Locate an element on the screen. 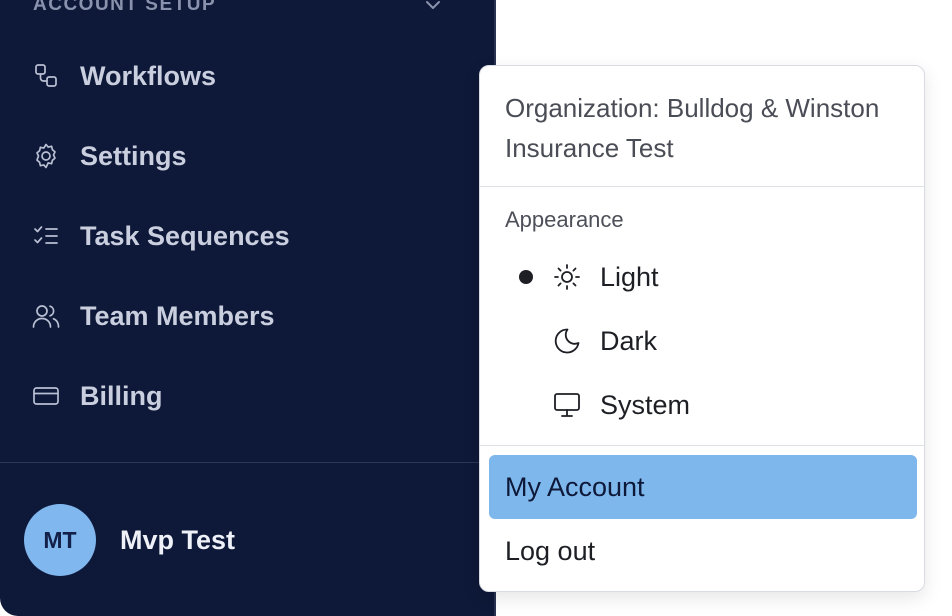  monitor-icon is located at coordinates (576, 405).